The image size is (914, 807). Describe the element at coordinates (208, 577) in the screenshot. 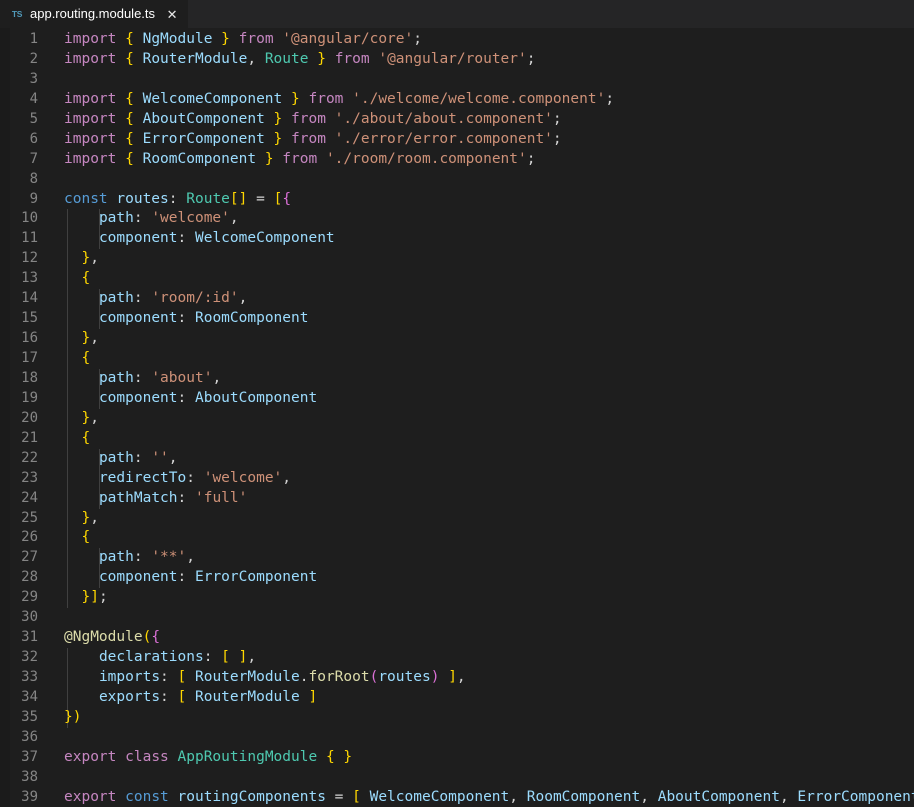

I see `code-line-text: component: ErrorComponent` at that location.